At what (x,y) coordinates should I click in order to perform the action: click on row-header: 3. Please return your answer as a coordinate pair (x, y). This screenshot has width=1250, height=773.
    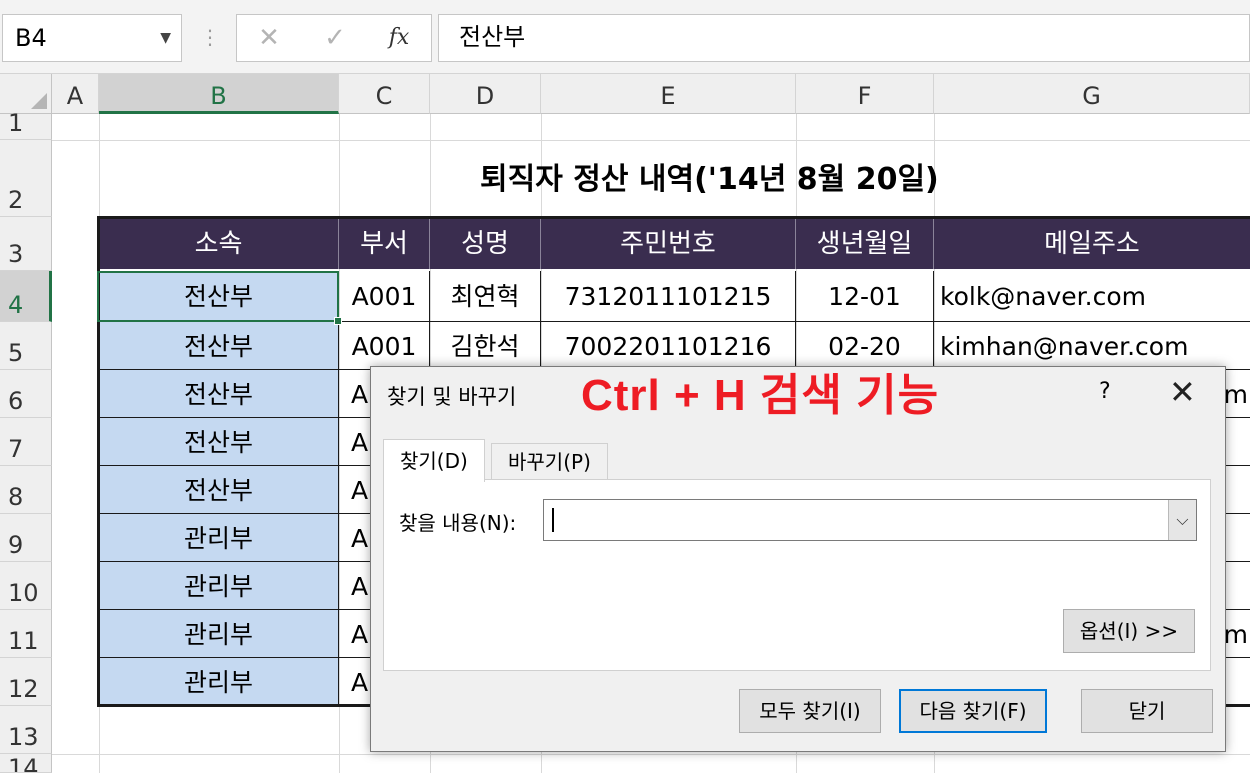
    Looking at the image, I should click on (26, 244).